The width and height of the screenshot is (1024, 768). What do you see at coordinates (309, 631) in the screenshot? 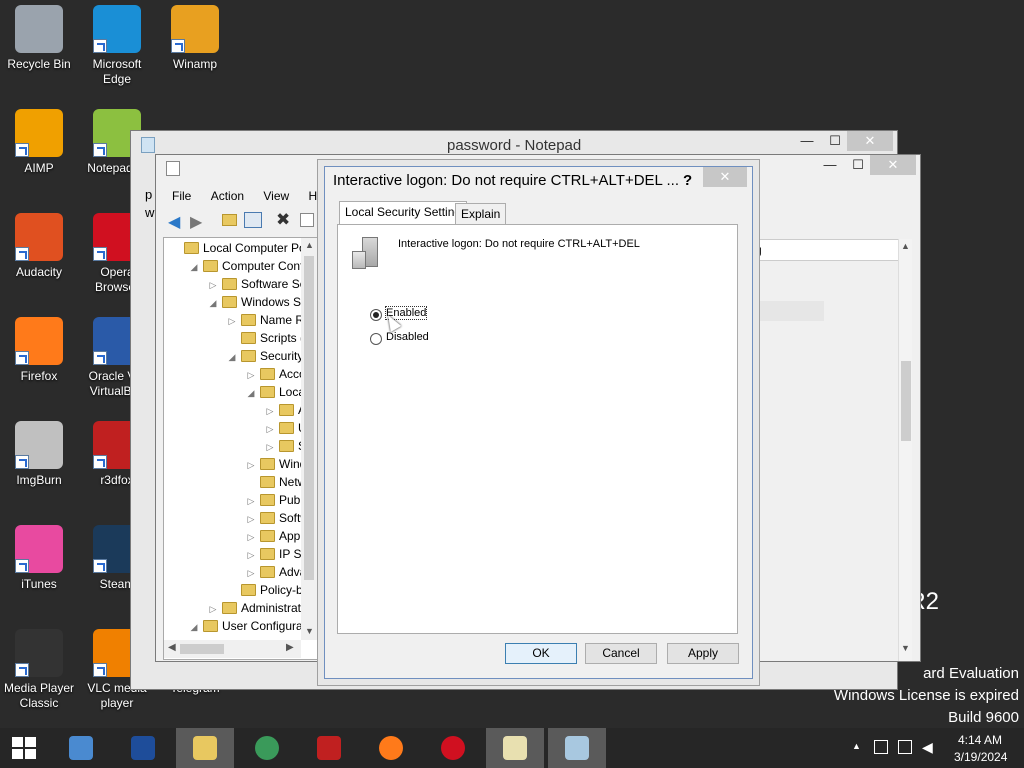
I see `tree-scroll-down-icon: ▼` at bounding box center [309, 631].